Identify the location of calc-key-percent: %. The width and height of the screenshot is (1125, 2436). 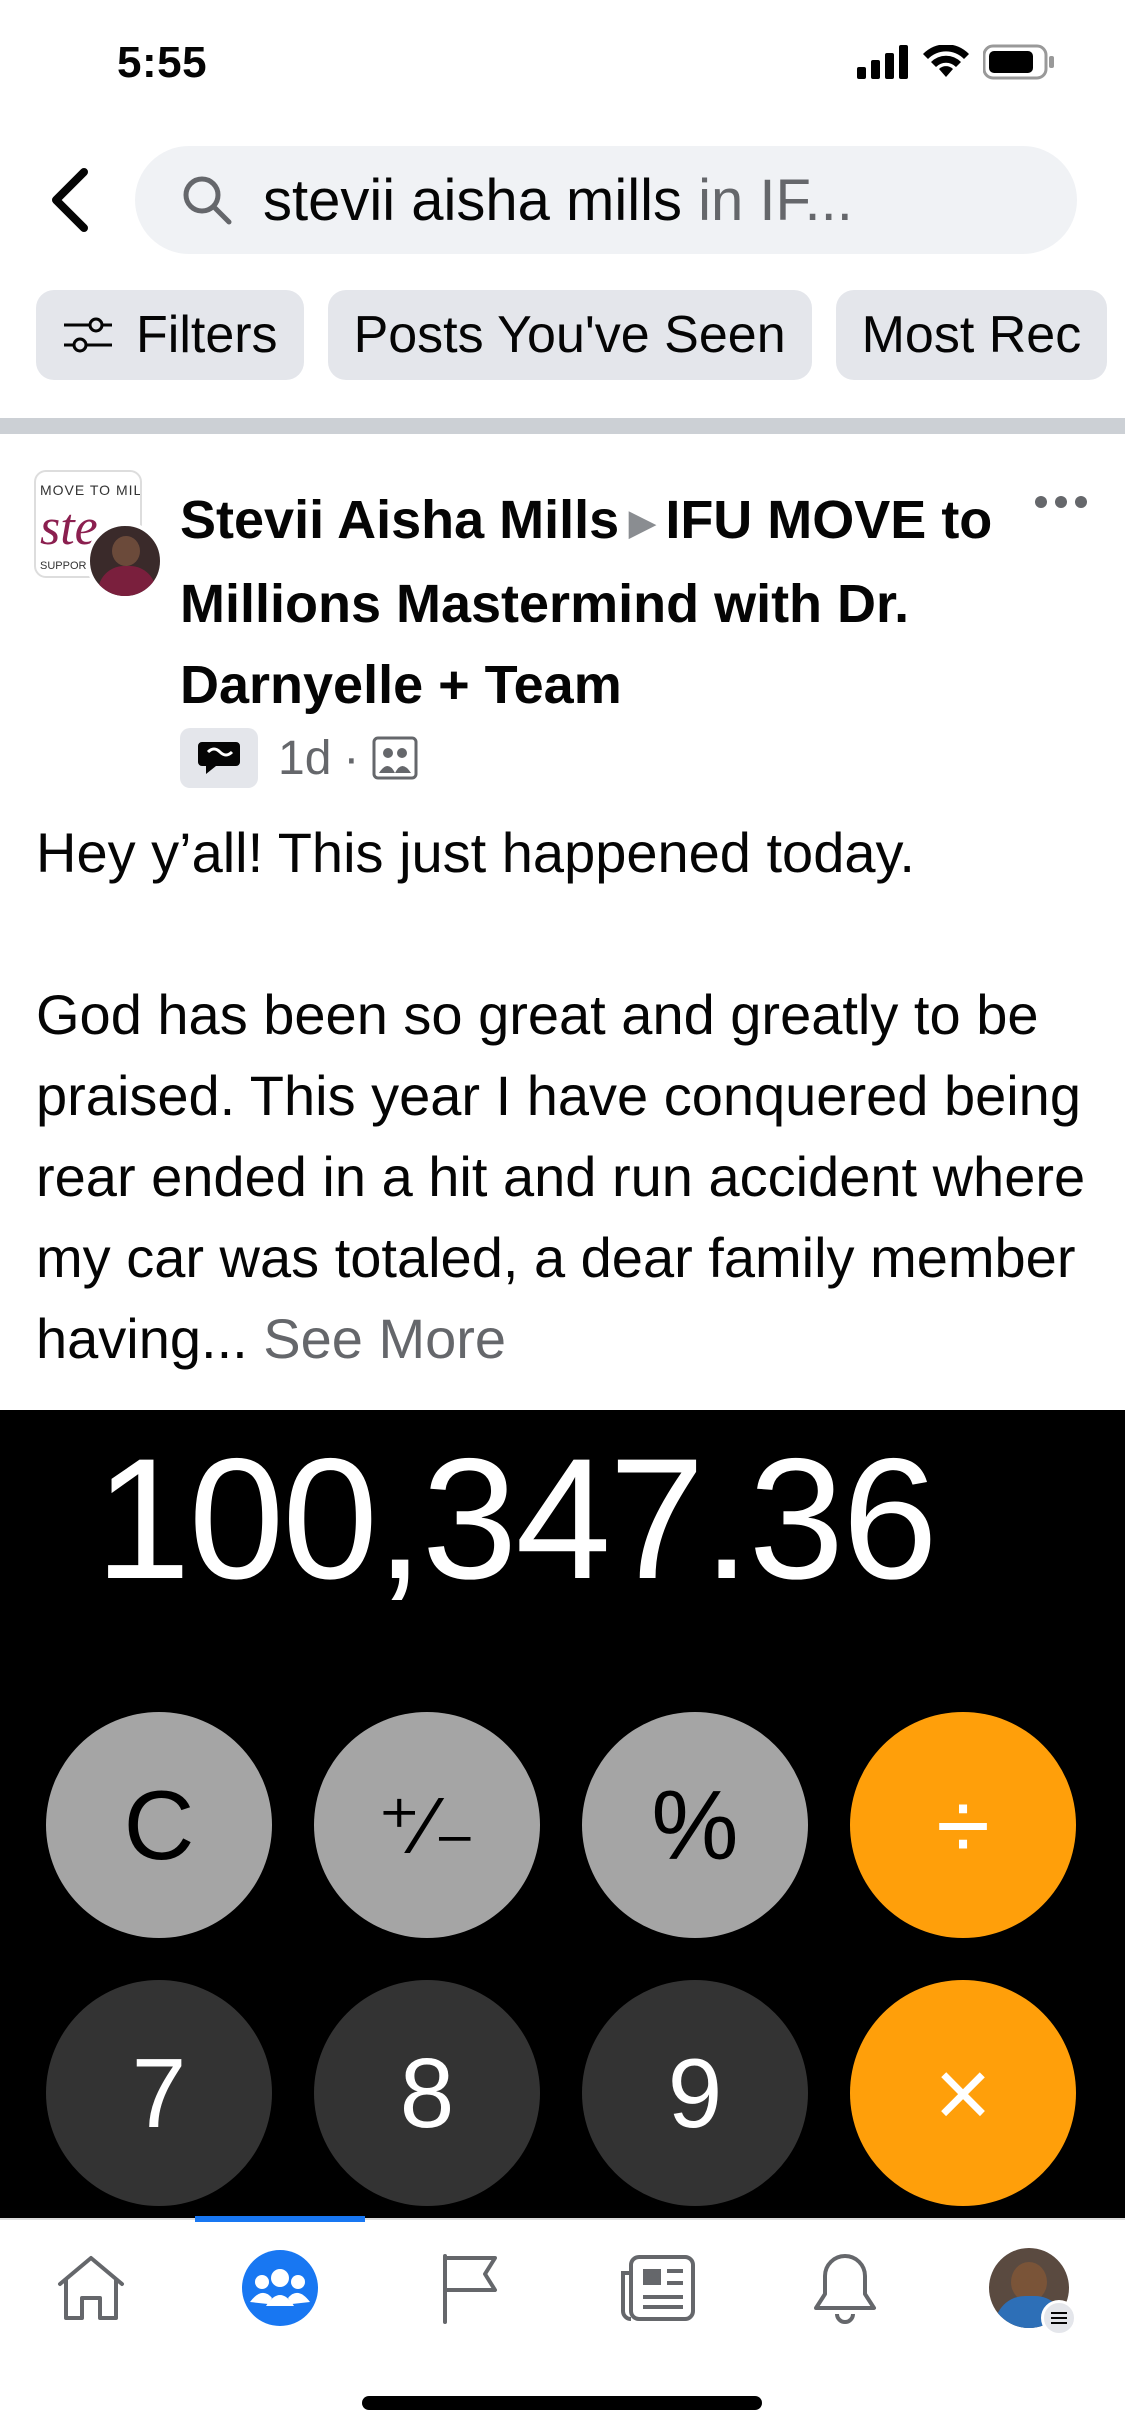
(695, 1825).